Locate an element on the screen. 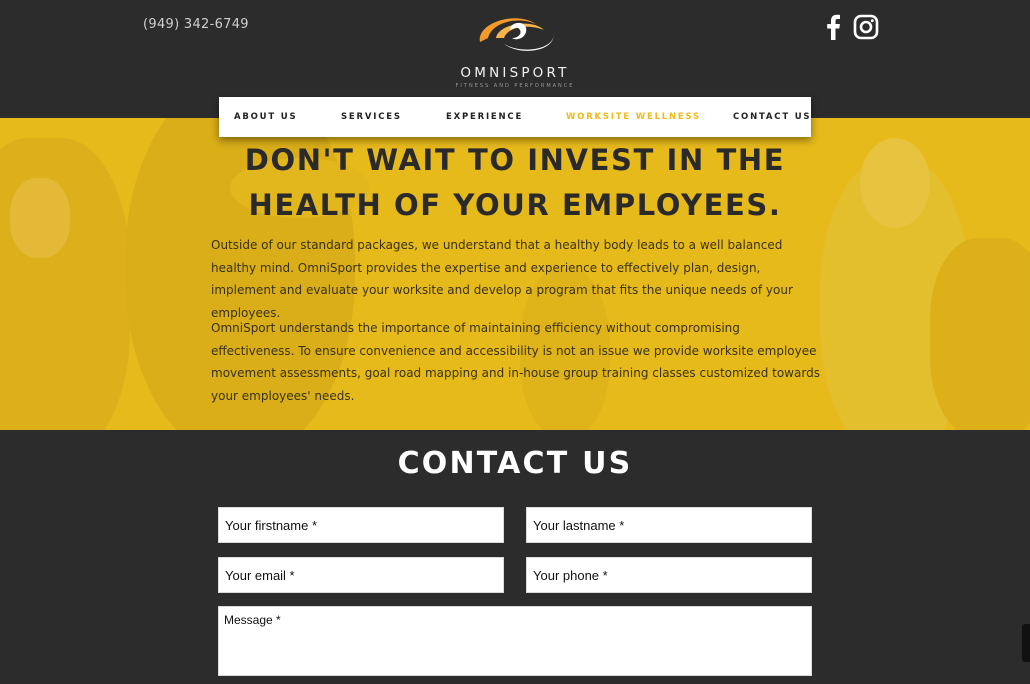 This screenshot has height=684, width=1030. logo-tagline: FITNESS AND PERFORMANCE is located at coordinates (515, 86).